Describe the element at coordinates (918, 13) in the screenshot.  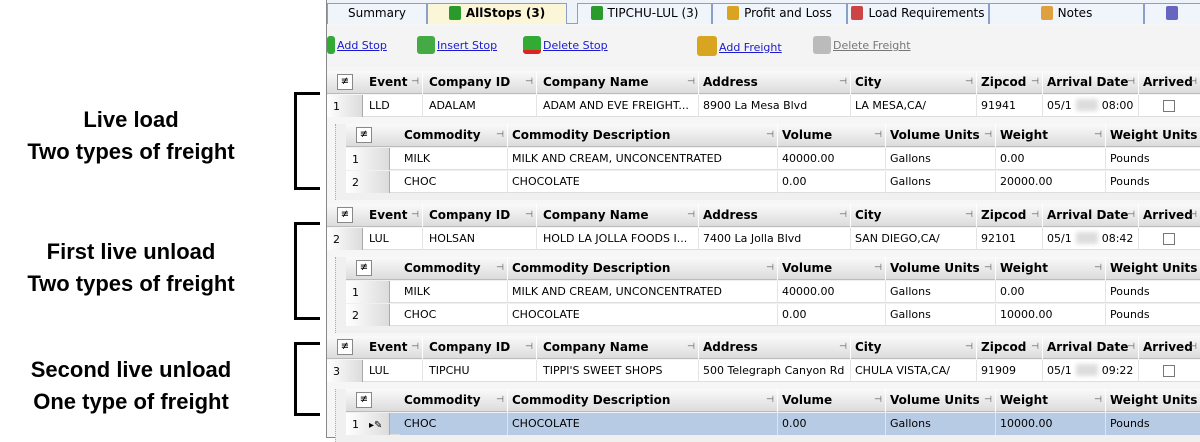
I see `tab-load-requirements: Load Requirements` at that location.